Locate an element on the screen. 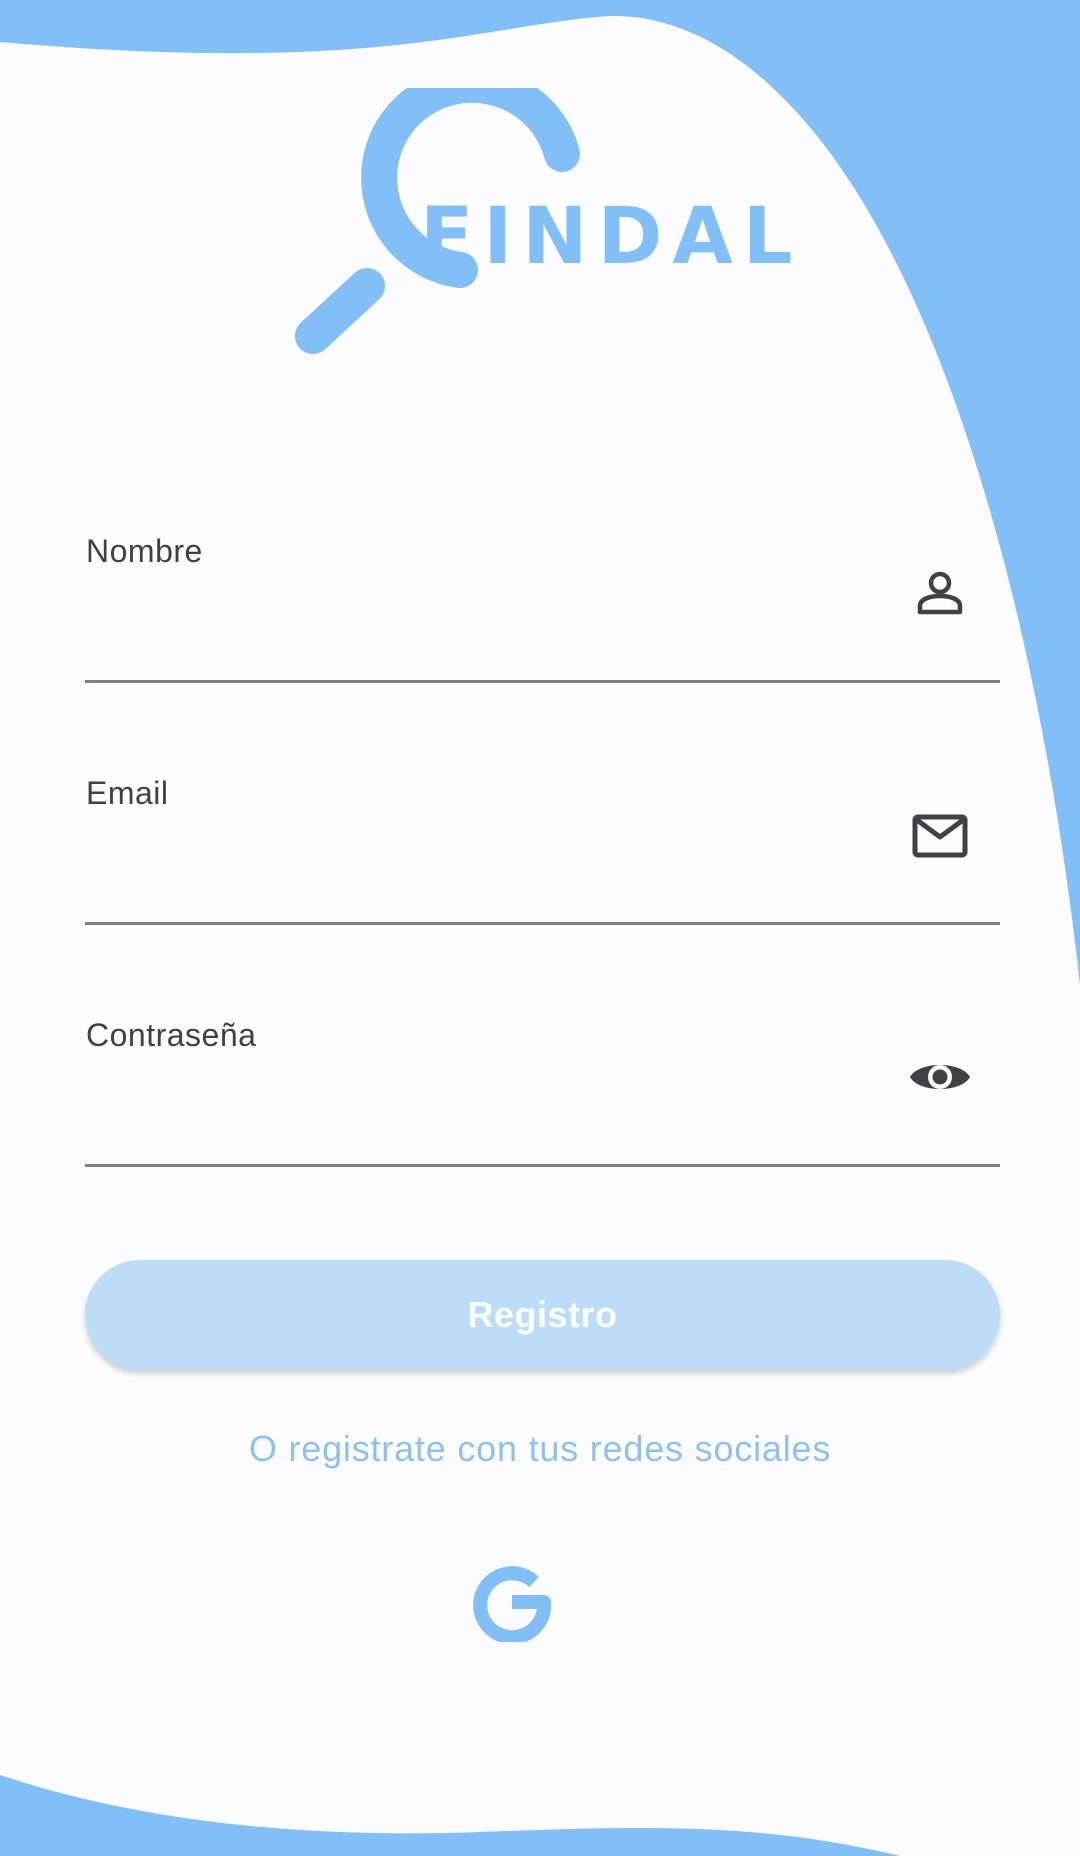 Image resolution: width=1080 pixels, height=1856 pixels. name-field-underline is located at coordinates (542, 681).